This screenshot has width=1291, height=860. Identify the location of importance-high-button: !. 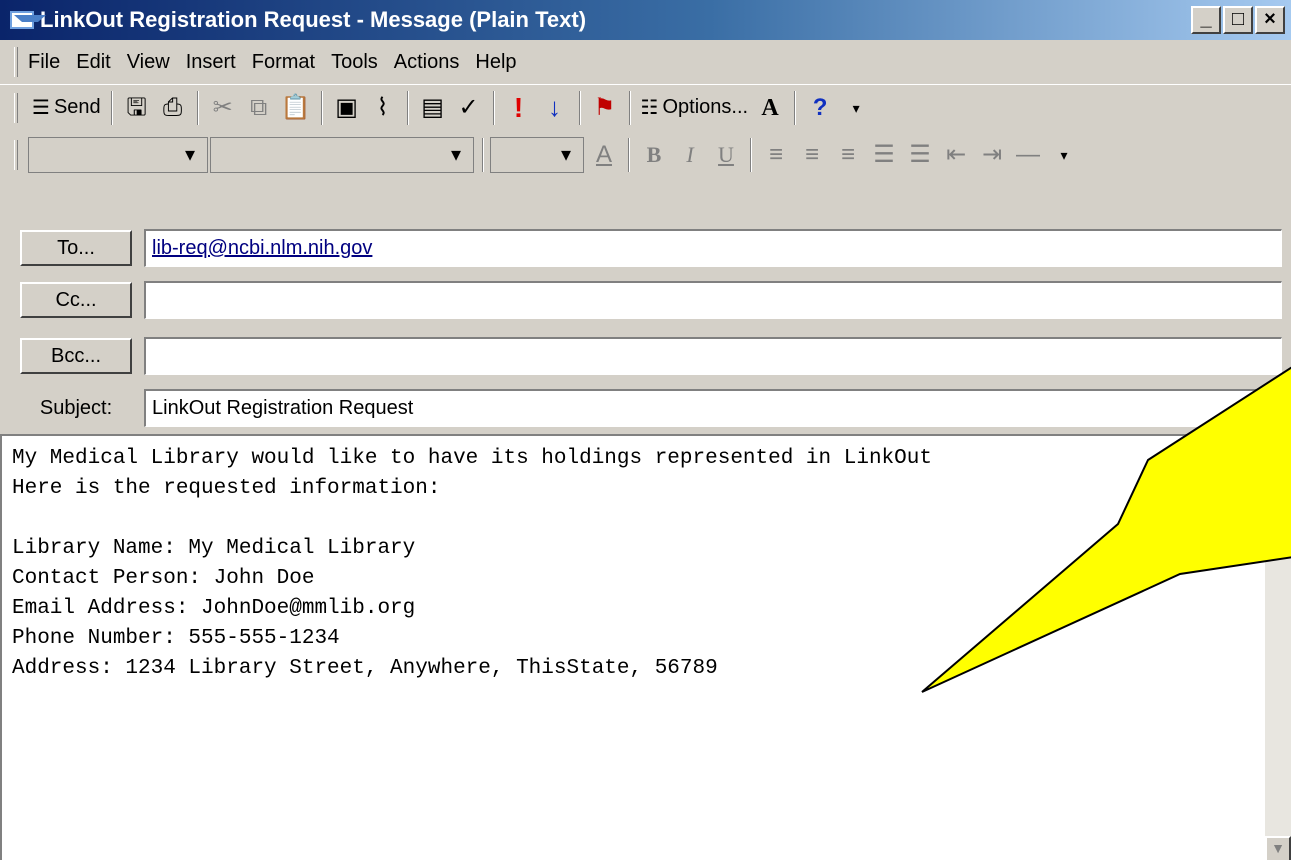
(519, 108).